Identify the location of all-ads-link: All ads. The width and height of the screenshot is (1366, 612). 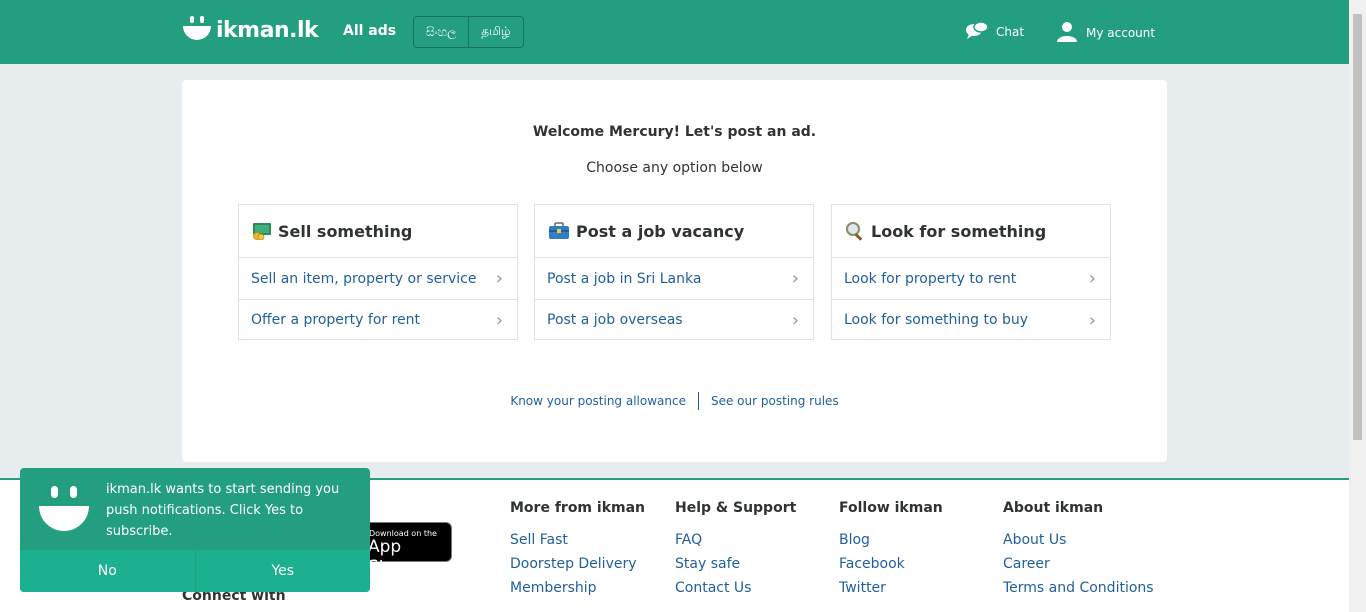
(369, 31).